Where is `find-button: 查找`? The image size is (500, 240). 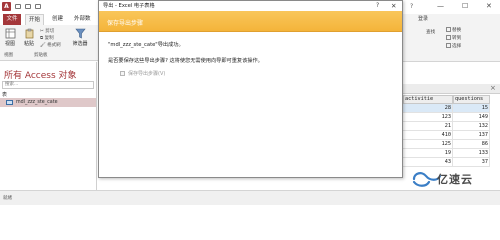 find-button: 查找 is located at coordinates (430, 32).